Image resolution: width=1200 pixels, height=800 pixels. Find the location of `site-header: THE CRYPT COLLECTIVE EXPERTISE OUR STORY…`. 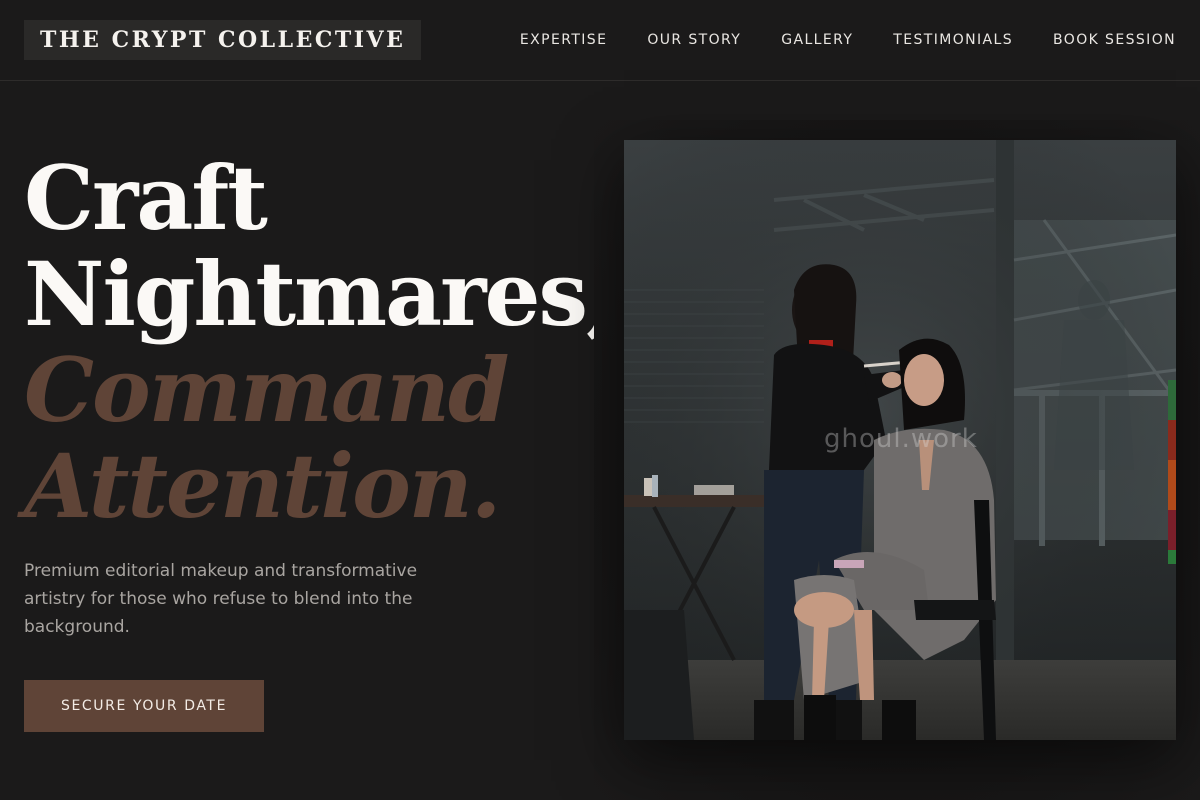

site-header: THE CRYPT COLLECTIVE EXPERTISE OUR STORY… is located at coordinates (600, 40).